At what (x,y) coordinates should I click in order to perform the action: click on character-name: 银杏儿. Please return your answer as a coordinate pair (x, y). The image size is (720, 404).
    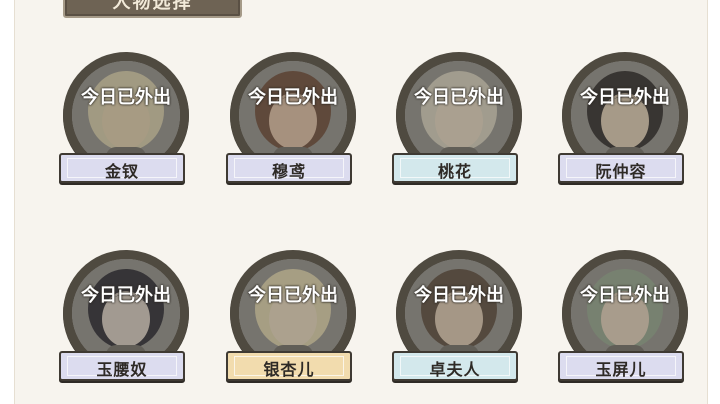
    Looking at the image, I should click on (289, 369).